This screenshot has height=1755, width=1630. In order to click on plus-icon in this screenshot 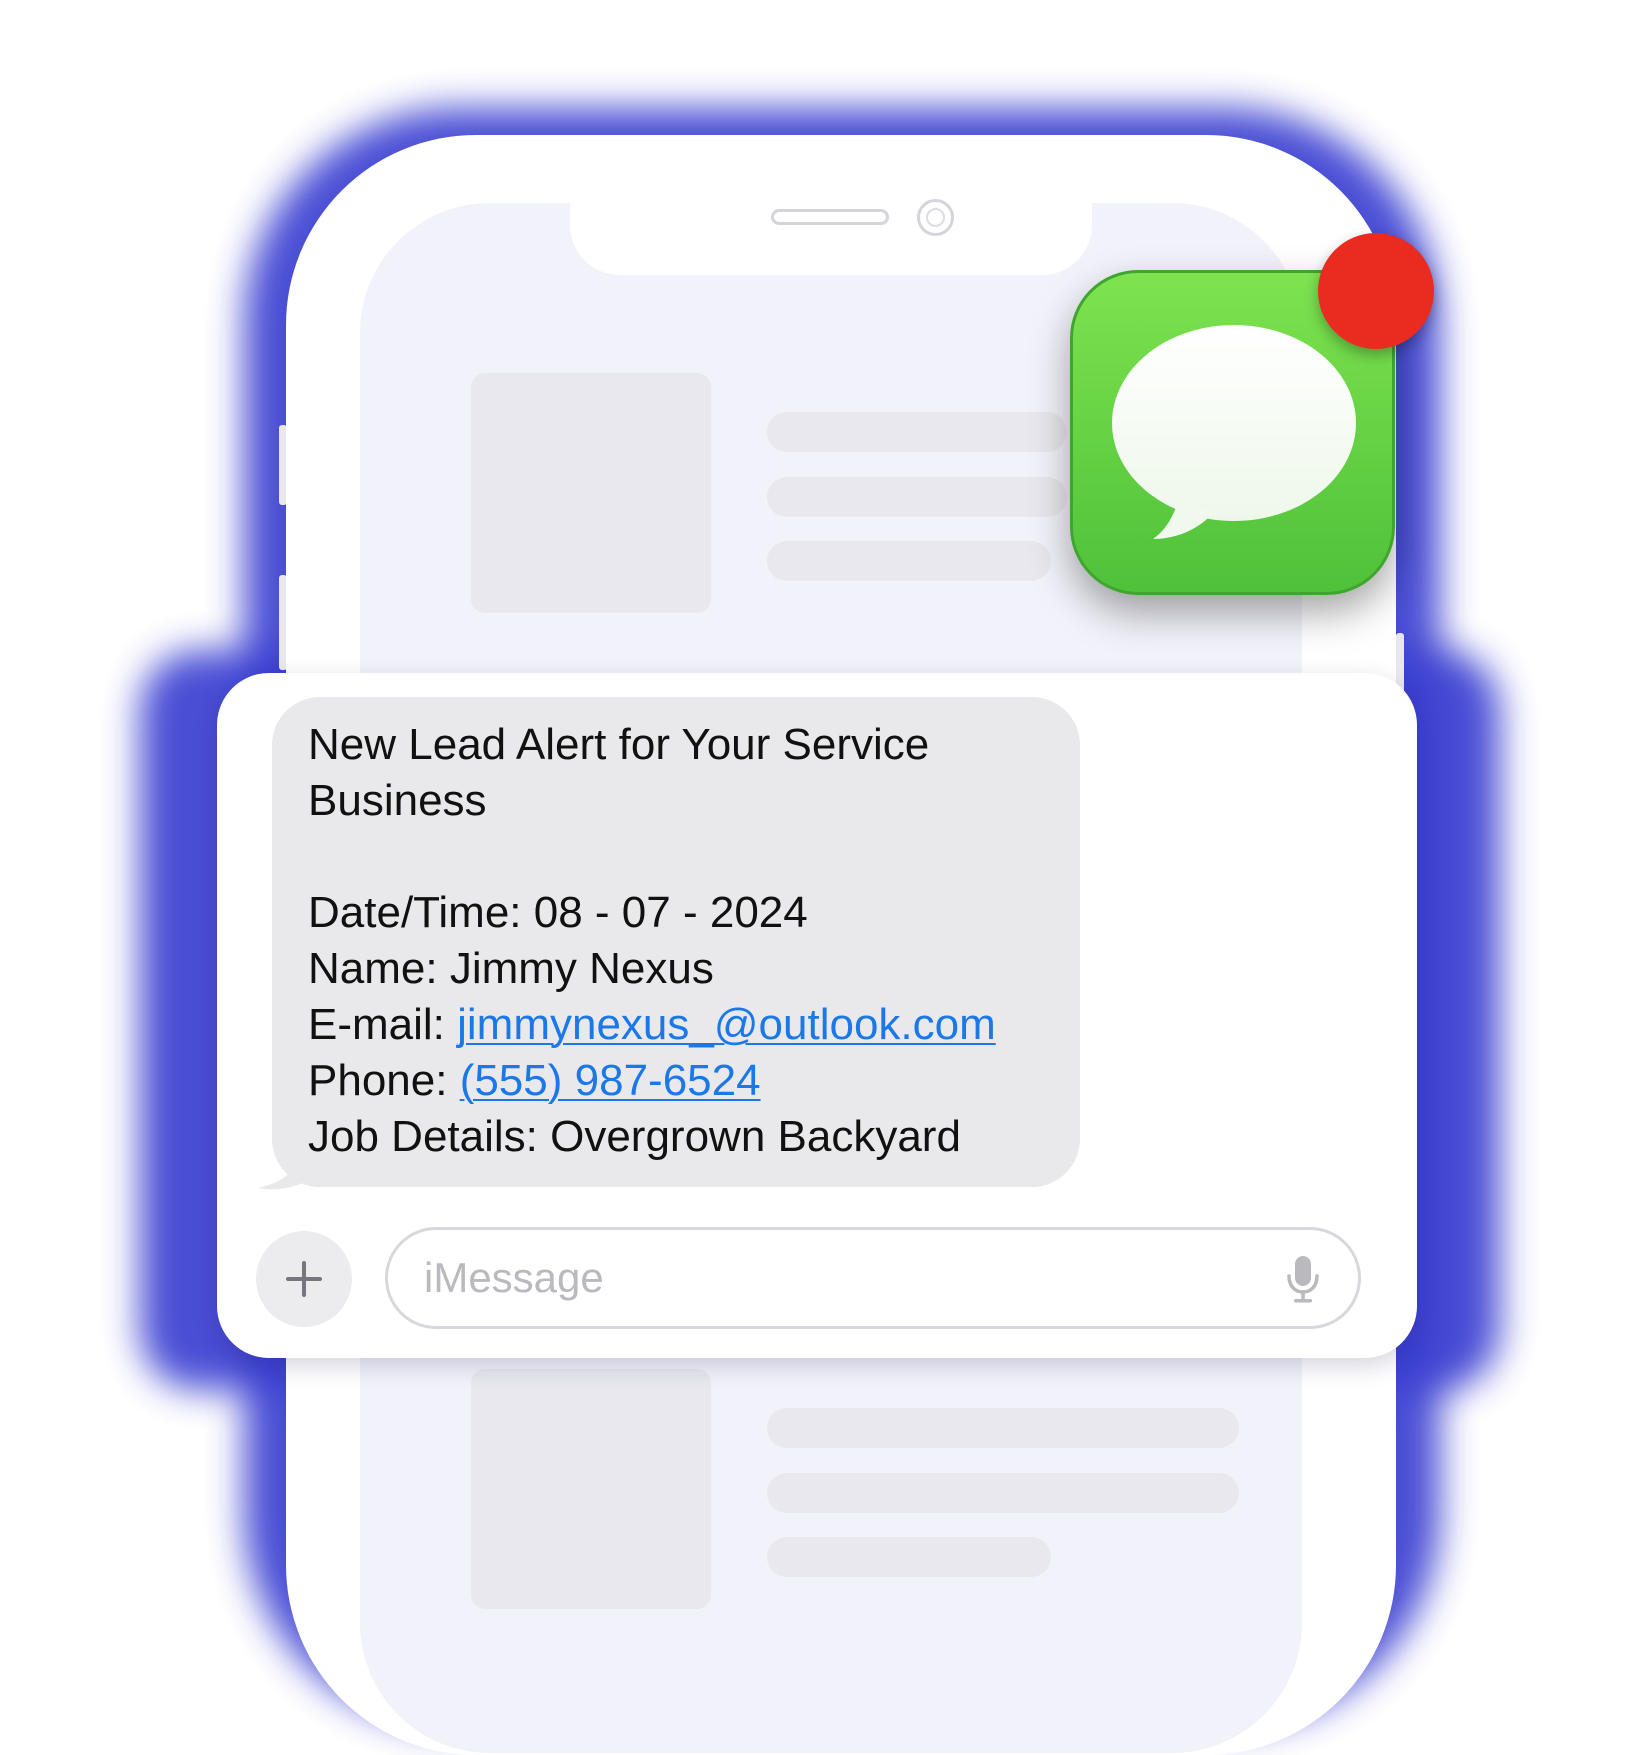, I will do `click(304, 1279)`.